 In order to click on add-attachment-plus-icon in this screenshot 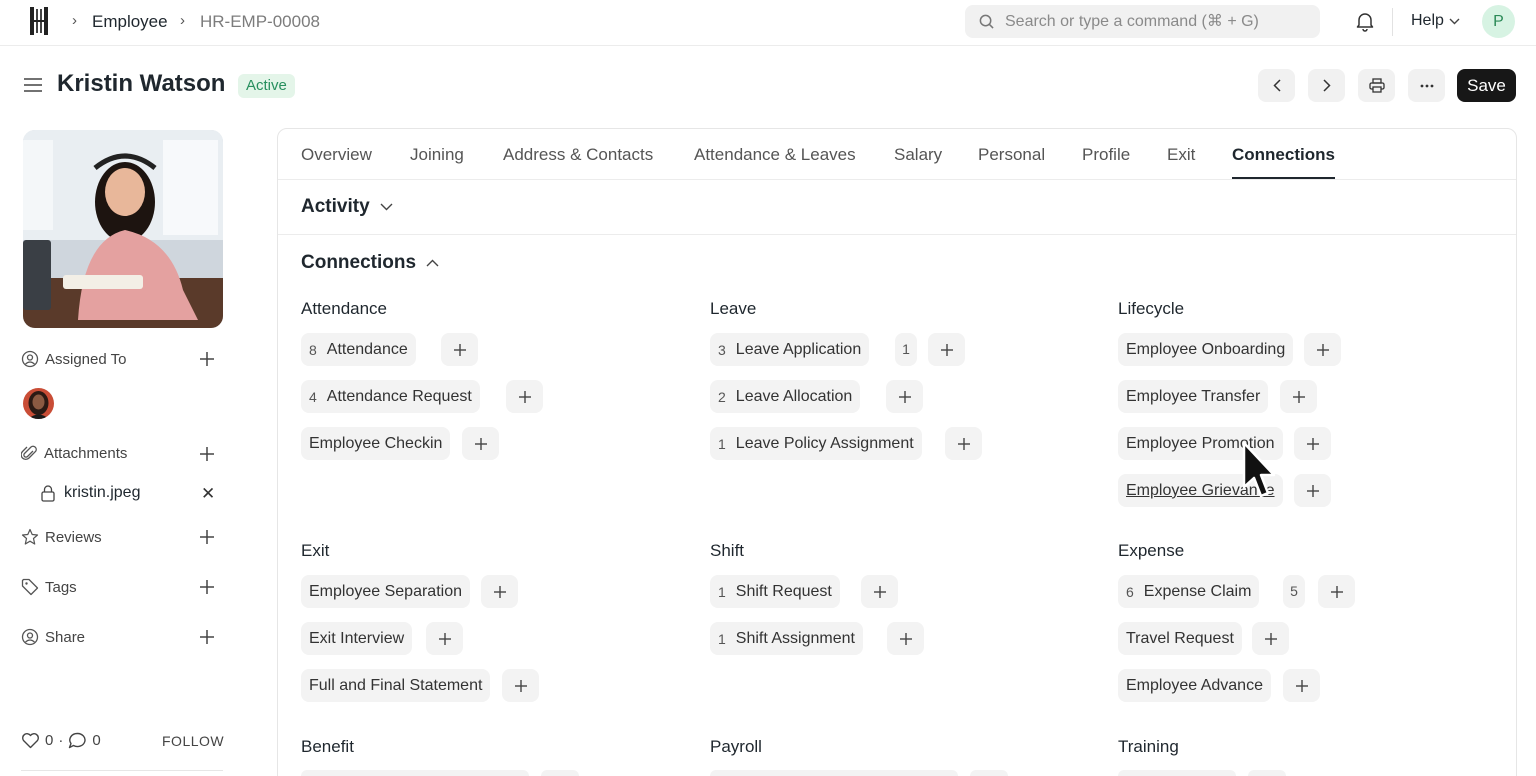, I will do `click(207, 454)`.